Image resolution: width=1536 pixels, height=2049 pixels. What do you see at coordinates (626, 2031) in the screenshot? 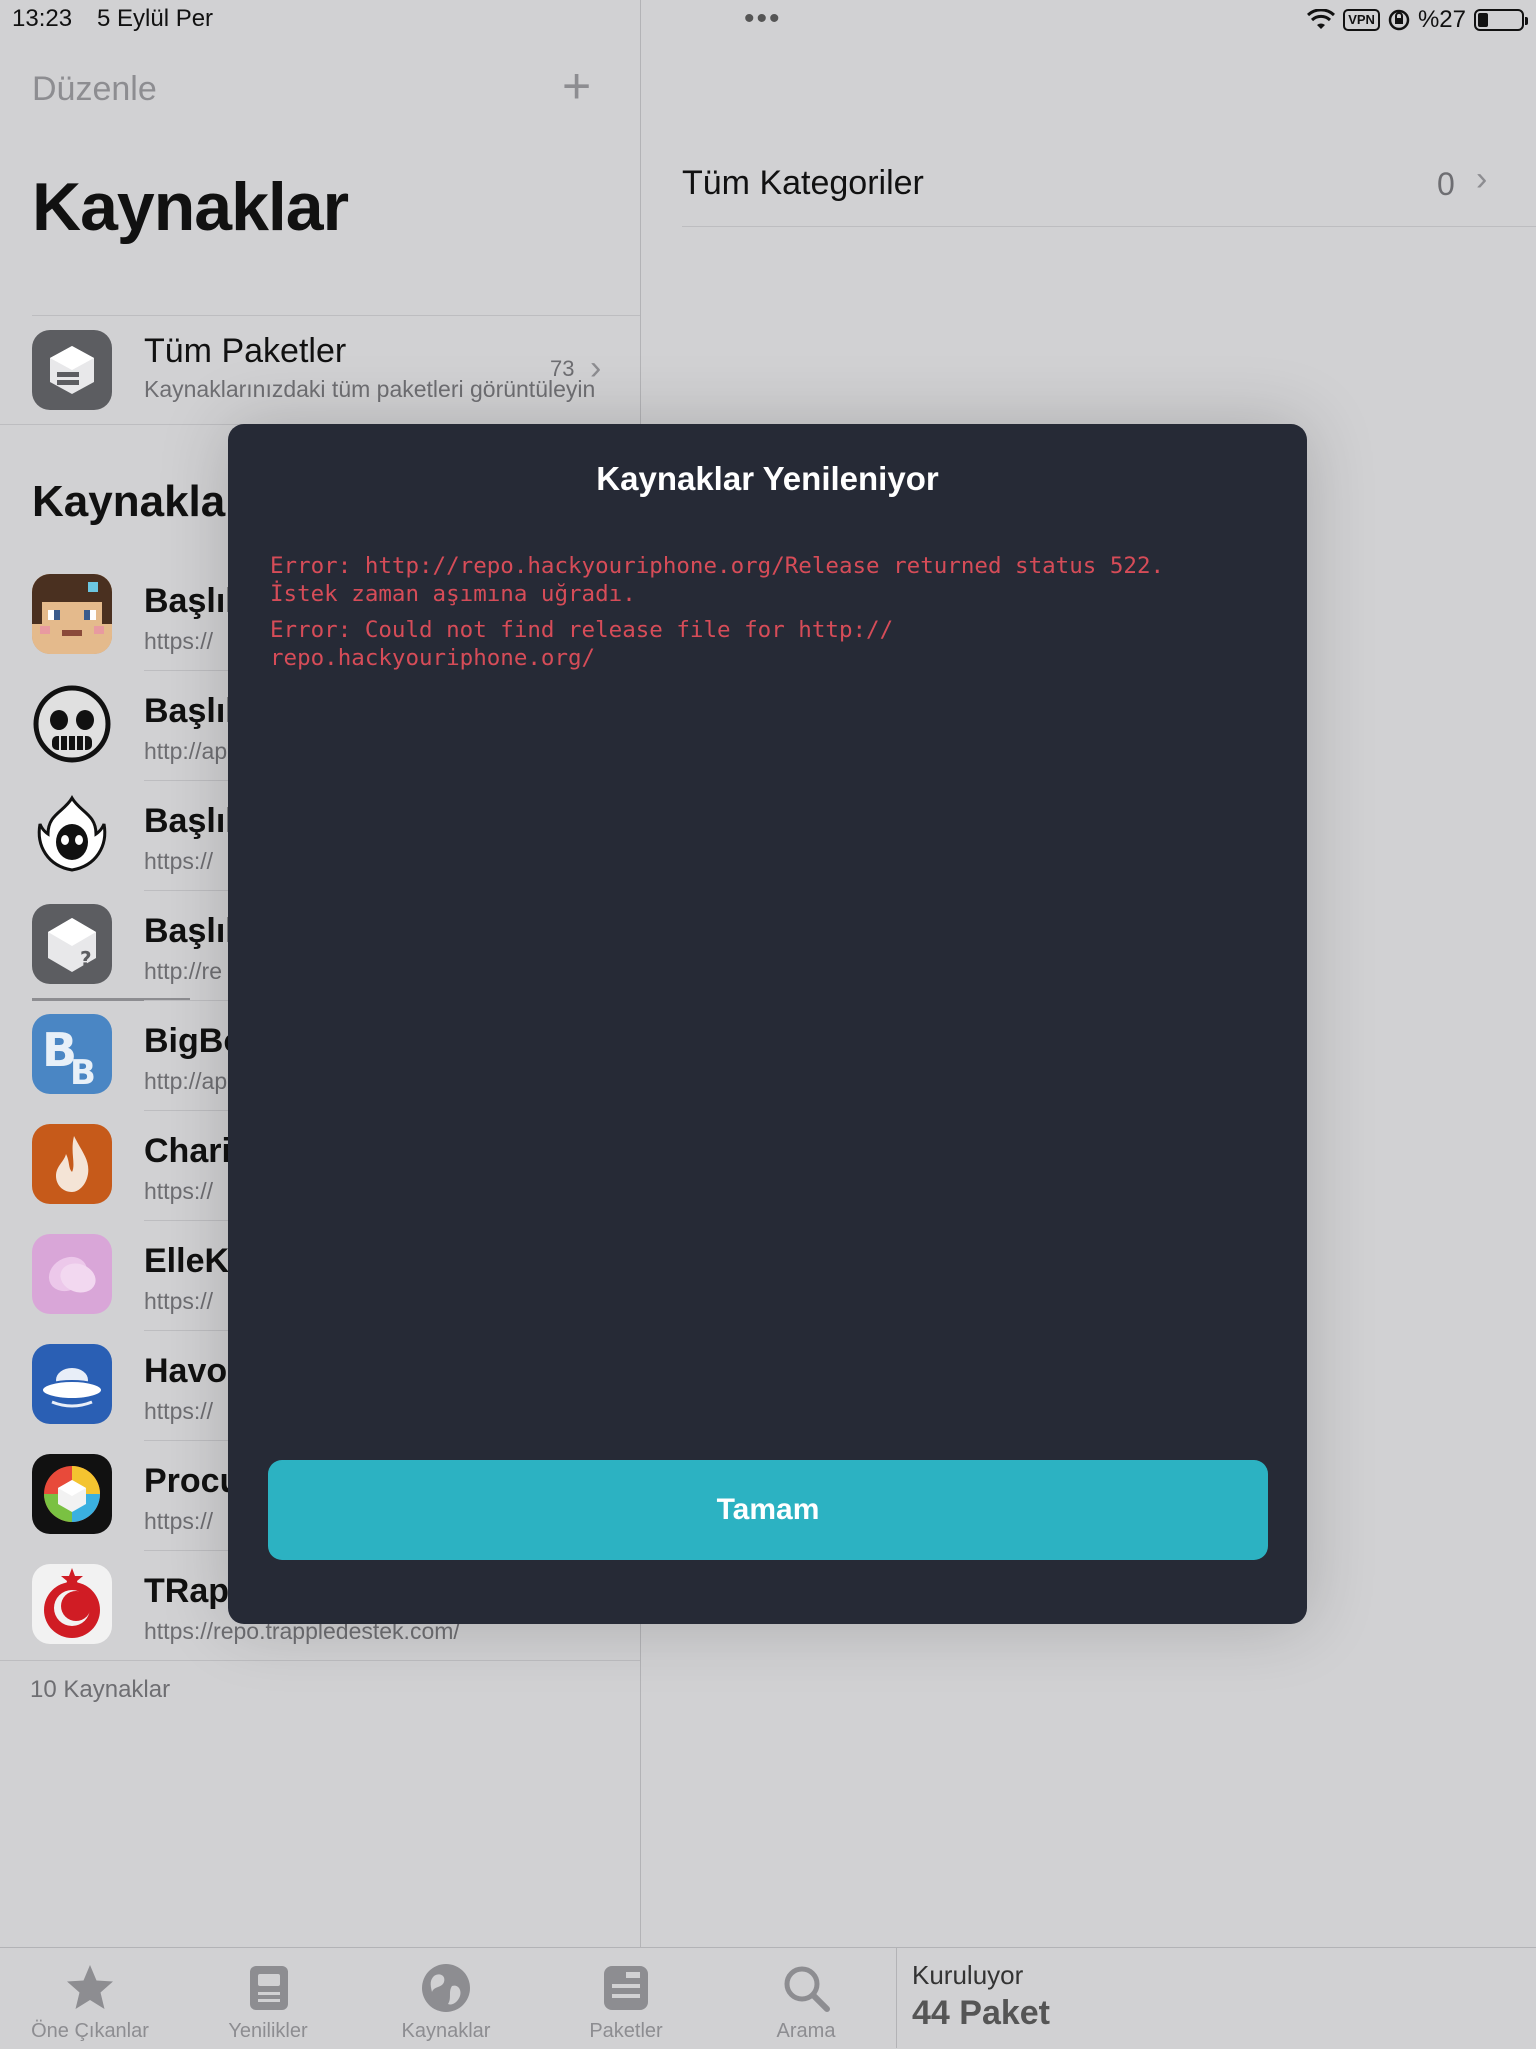
I see `tab-label: Paketler` at bounding box center [626, 2031].